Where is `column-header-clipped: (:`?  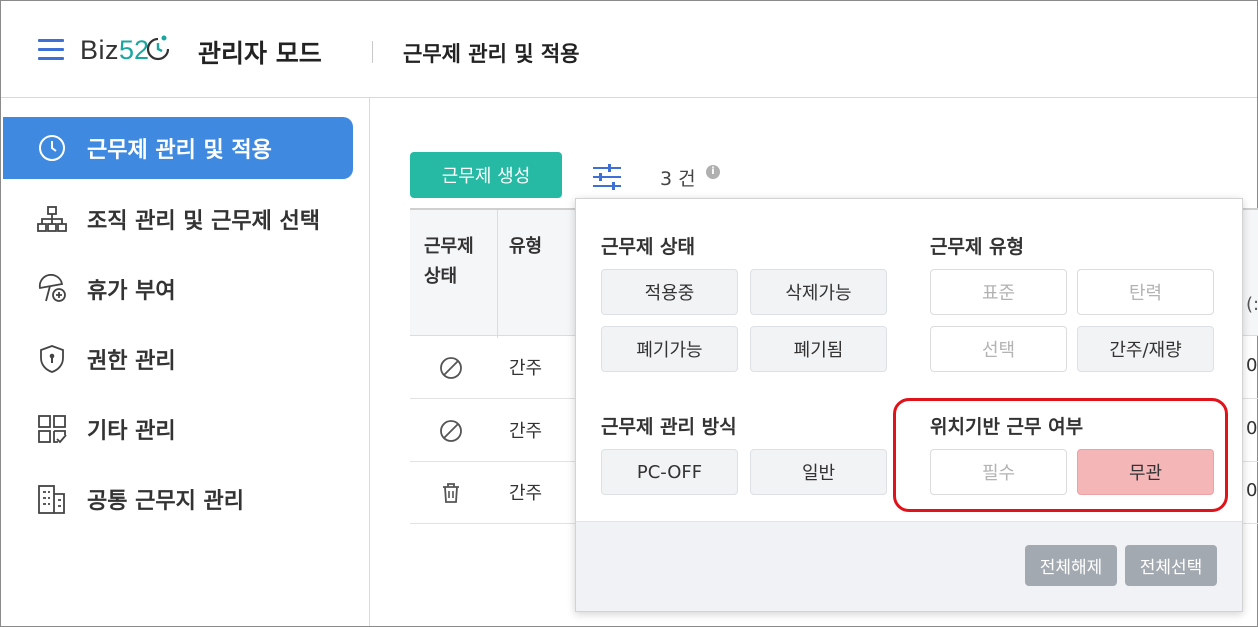
column-header-clipped: (: is located at coordinates (1252, 304).